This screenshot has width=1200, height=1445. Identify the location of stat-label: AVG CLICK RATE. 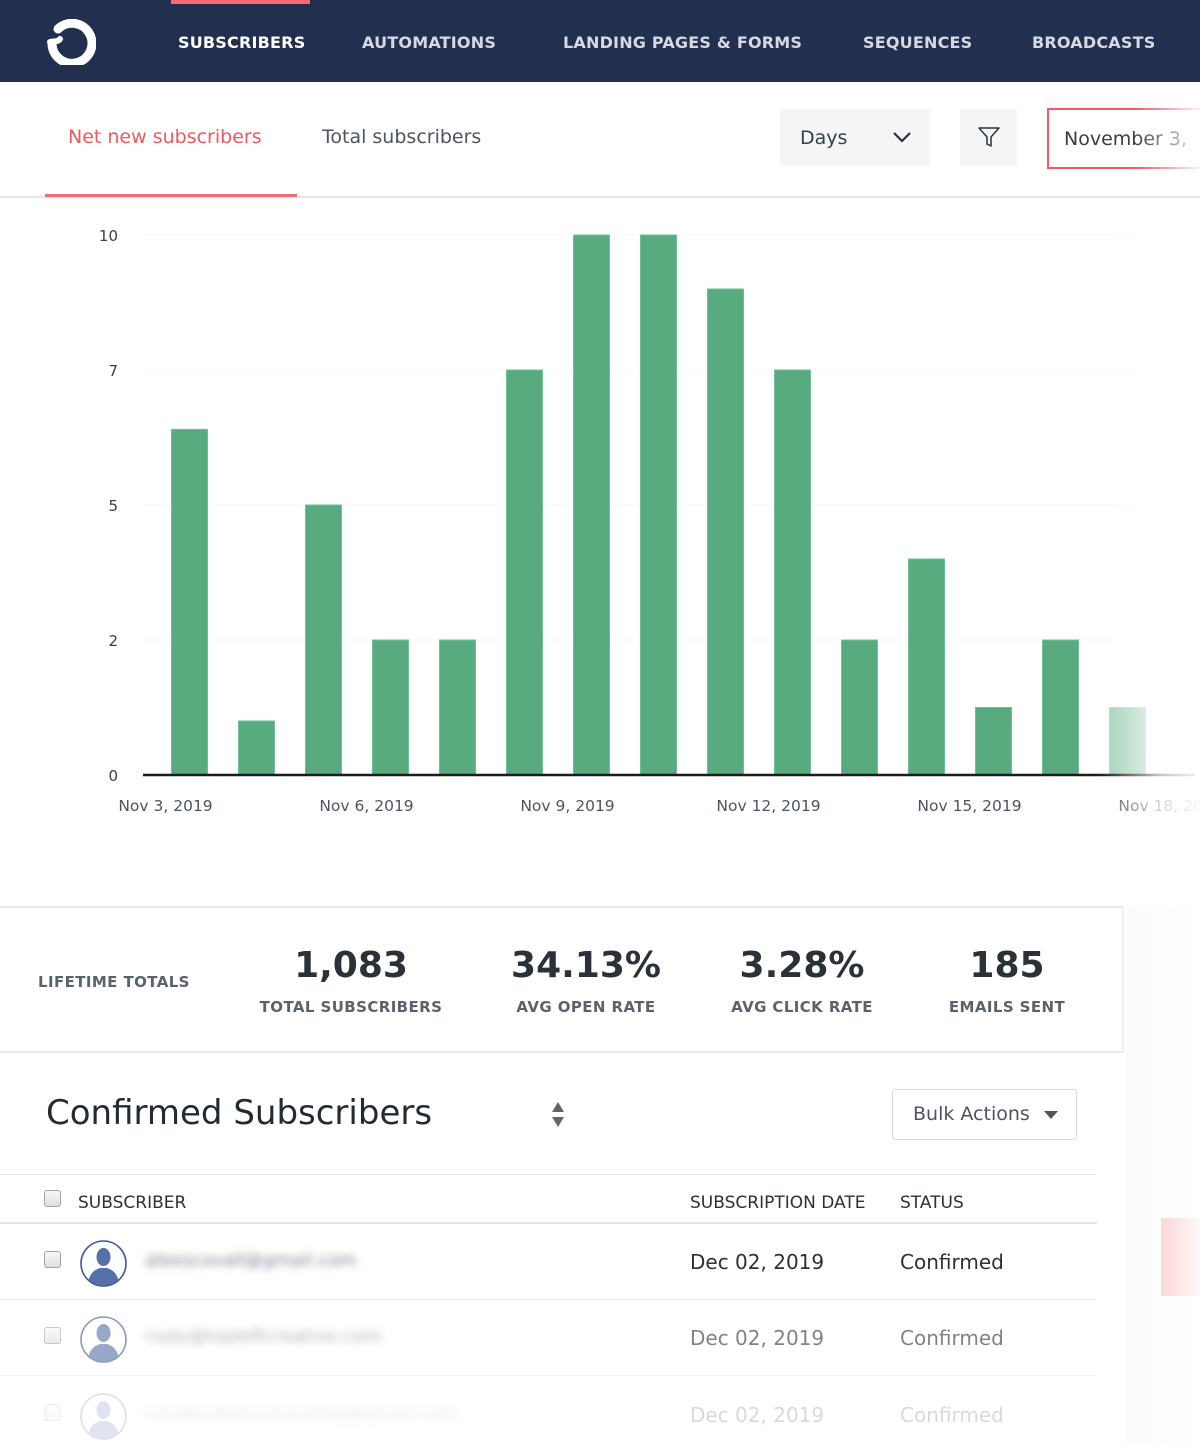
(802, 1007).